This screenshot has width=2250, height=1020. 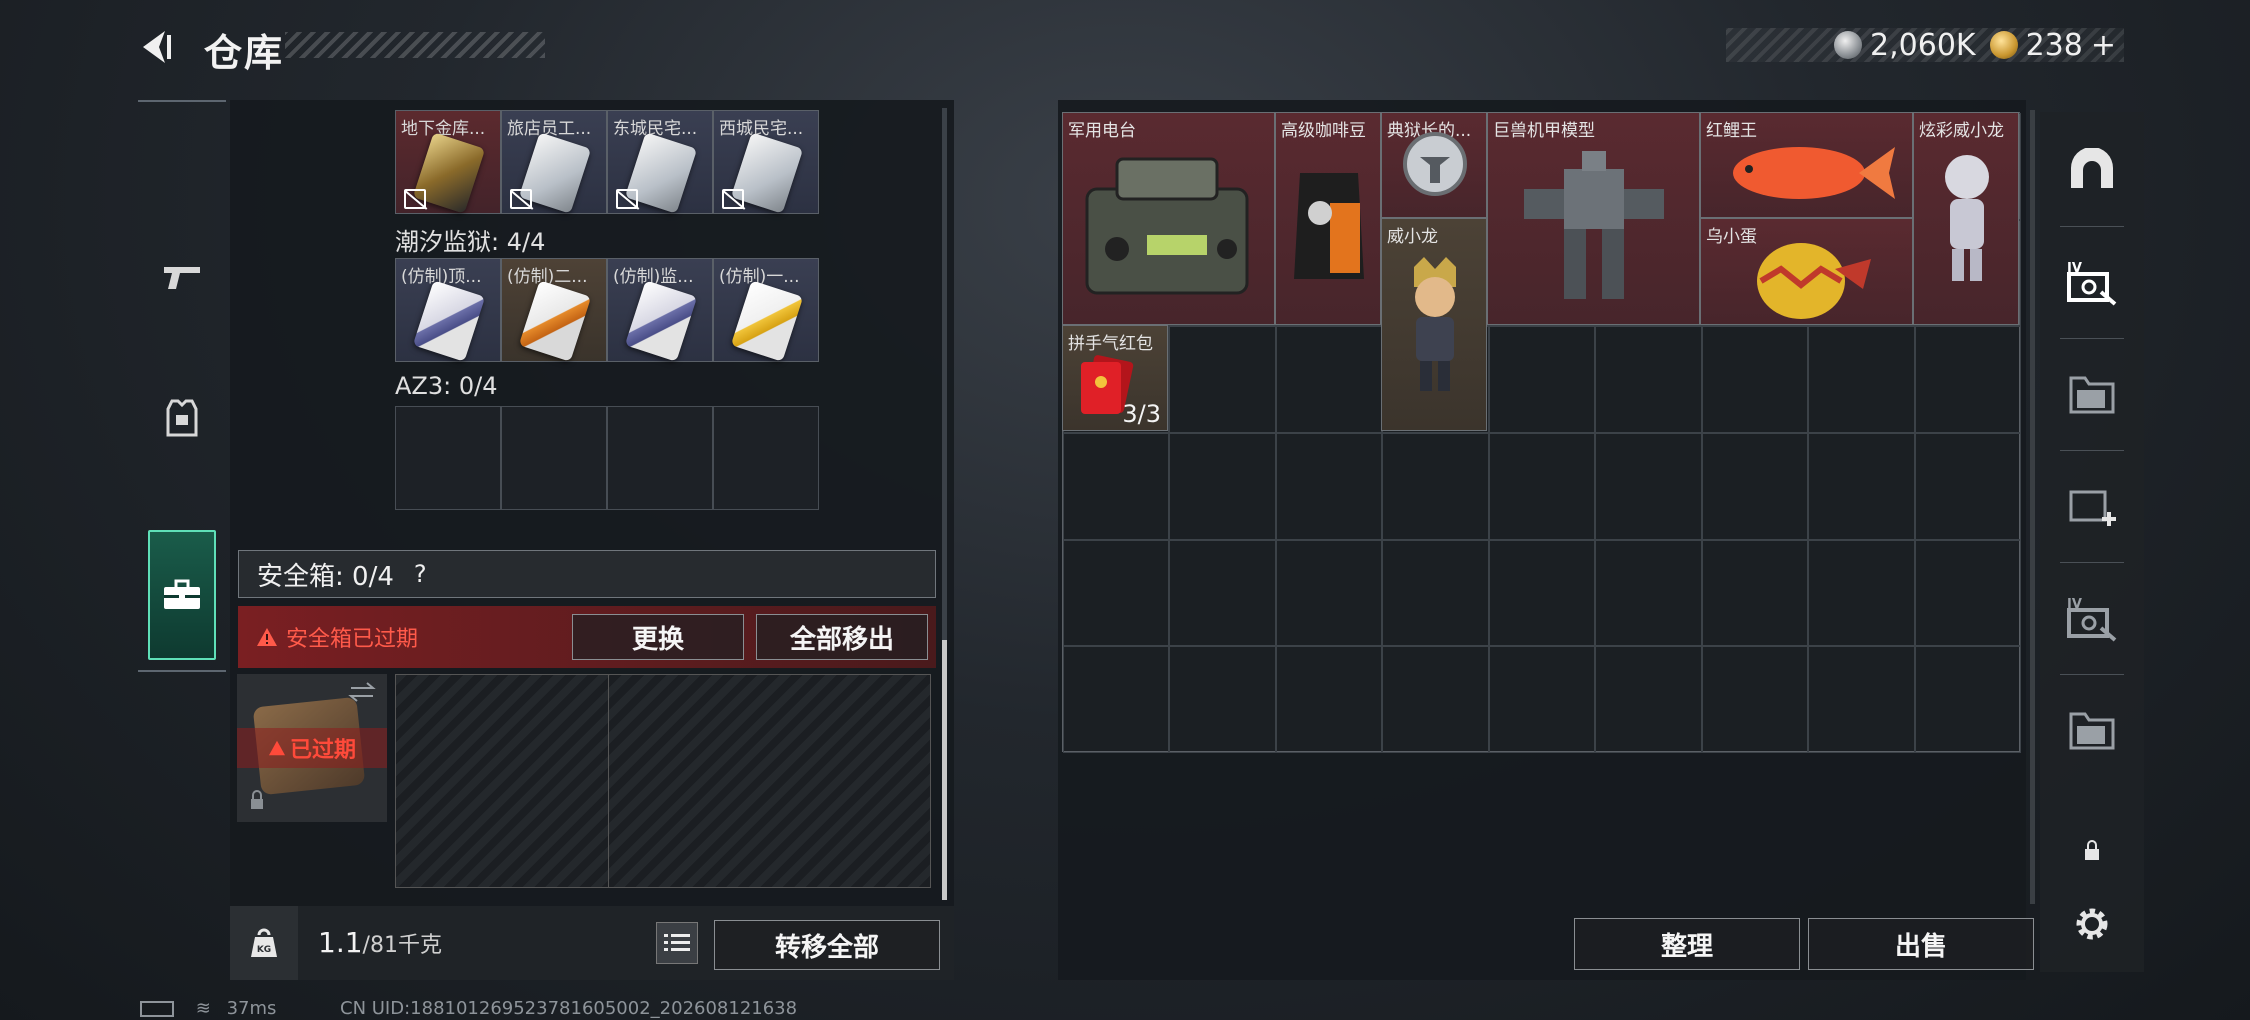 I want to click on silver-amount: 2,060K, so click(x=1923, y=45).